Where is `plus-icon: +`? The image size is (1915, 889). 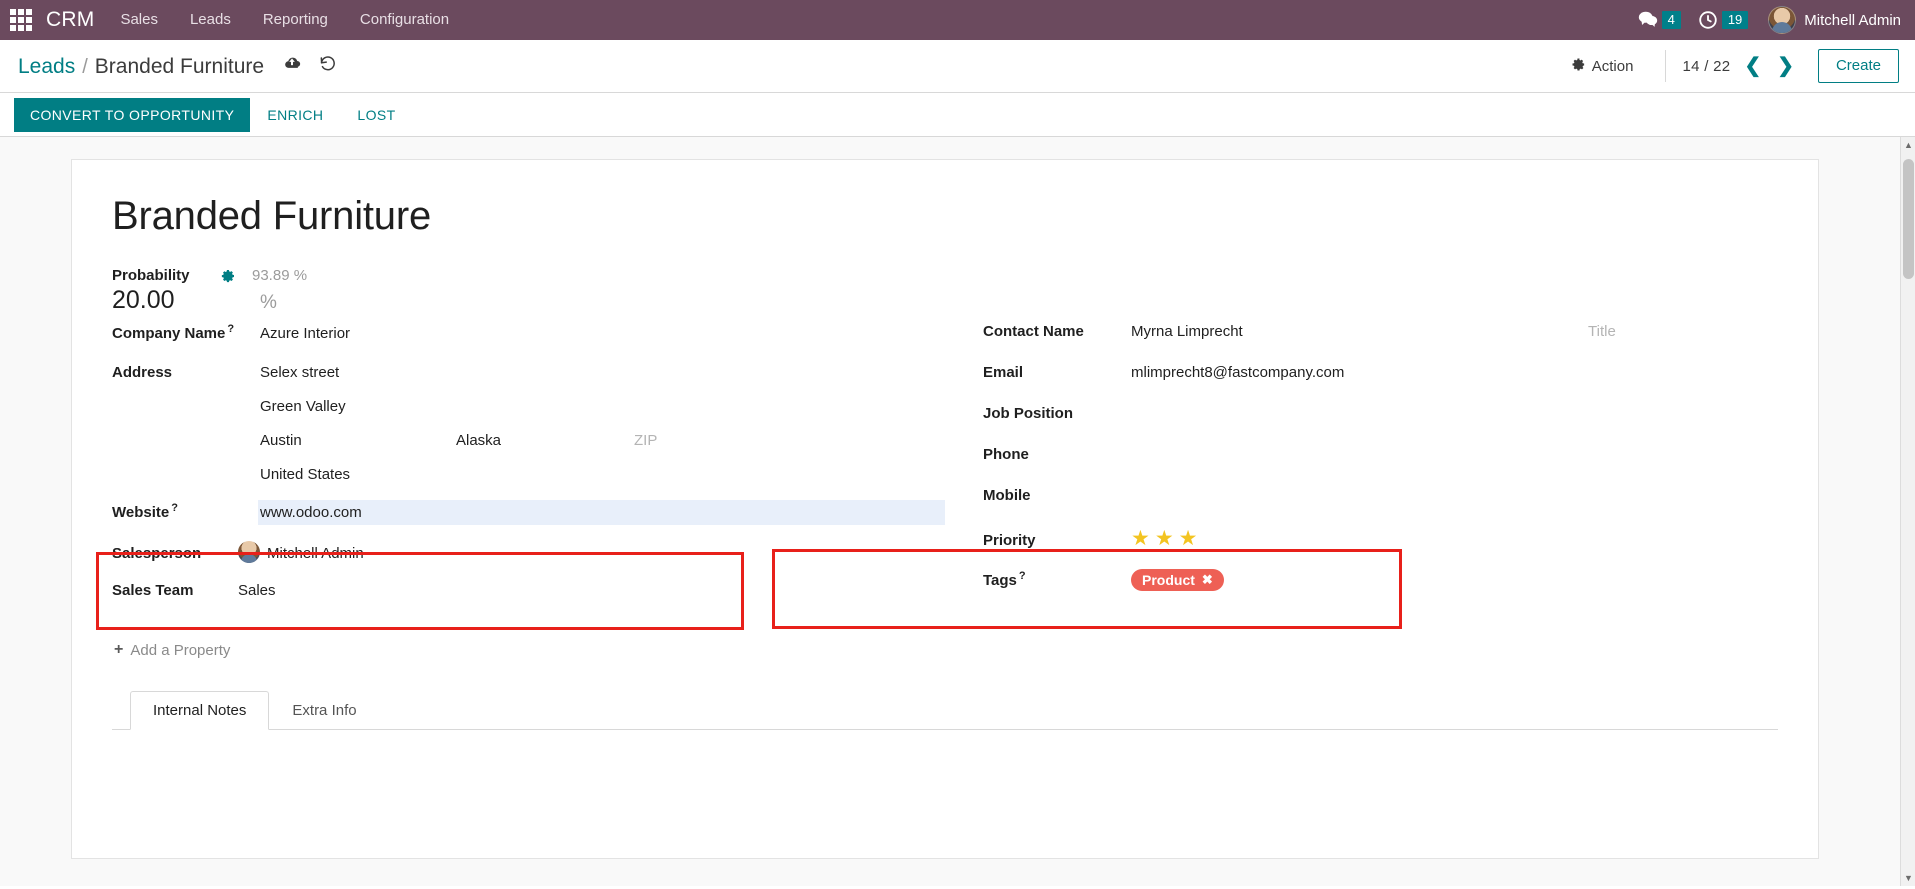 plus-icon: + is located at coordinates (119, 649).